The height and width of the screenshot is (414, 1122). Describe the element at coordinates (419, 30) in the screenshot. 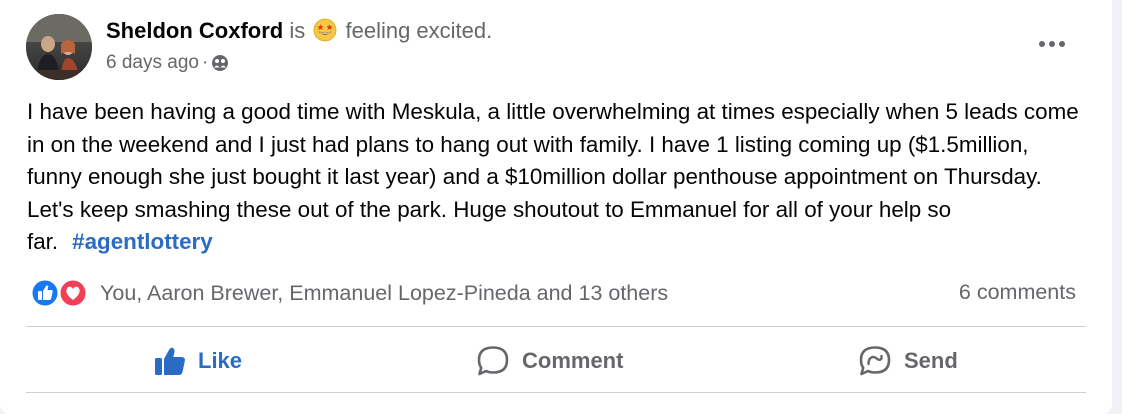

I see `feeling-text: feeling excited.` at that location.